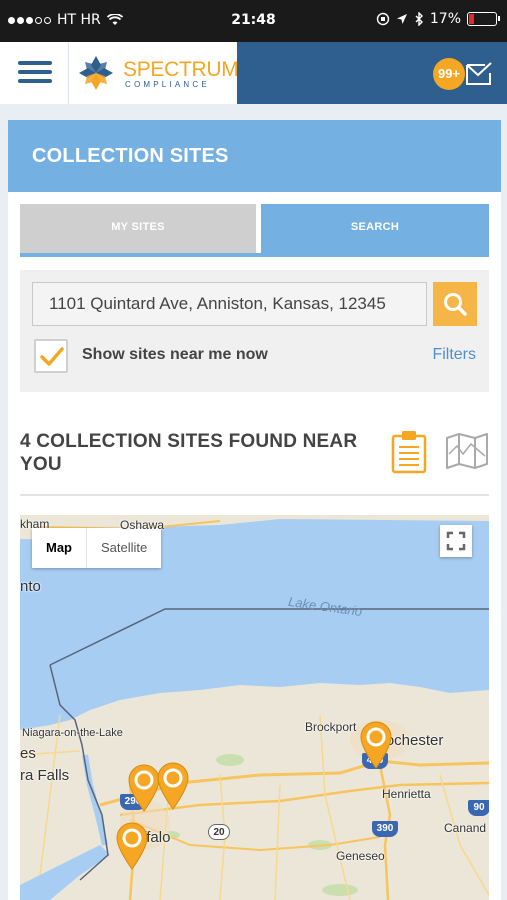  I want to click on active-tab-underline, so click(254, 255).